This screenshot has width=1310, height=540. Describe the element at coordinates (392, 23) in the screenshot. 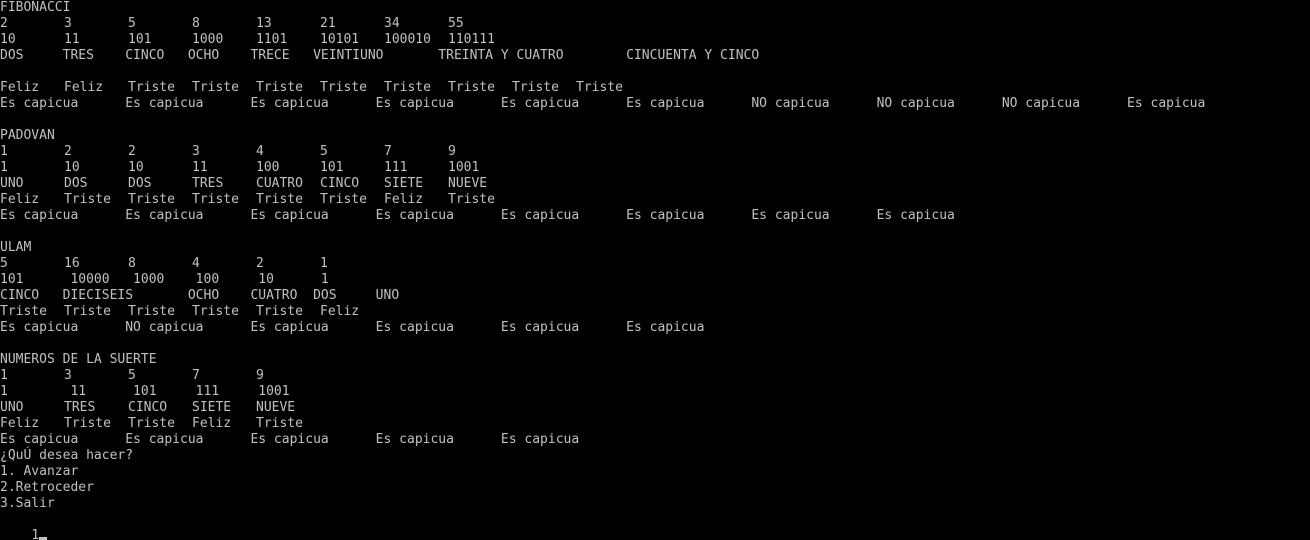

I see `console-cell: 34` at that location.